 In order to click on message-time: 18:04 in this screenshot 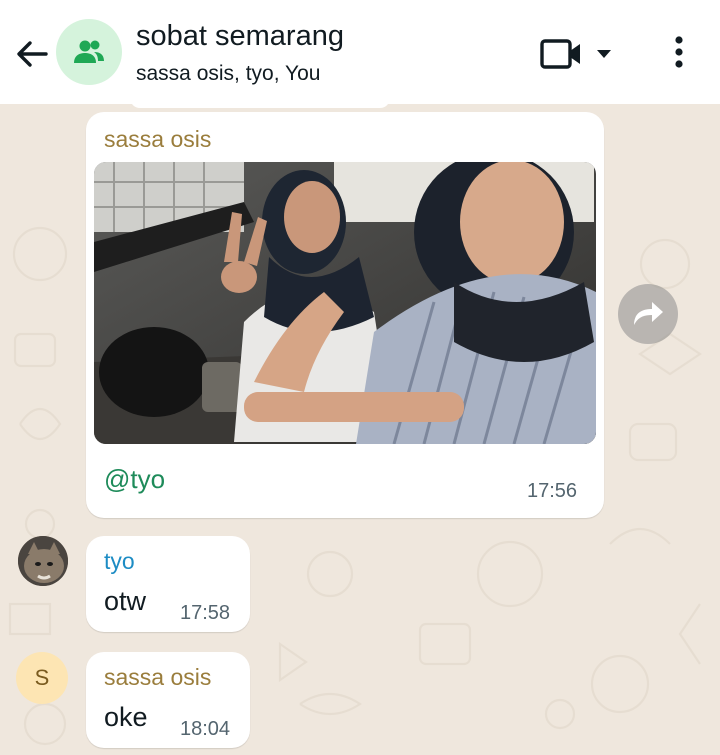, I will do `click(205, 729)`.